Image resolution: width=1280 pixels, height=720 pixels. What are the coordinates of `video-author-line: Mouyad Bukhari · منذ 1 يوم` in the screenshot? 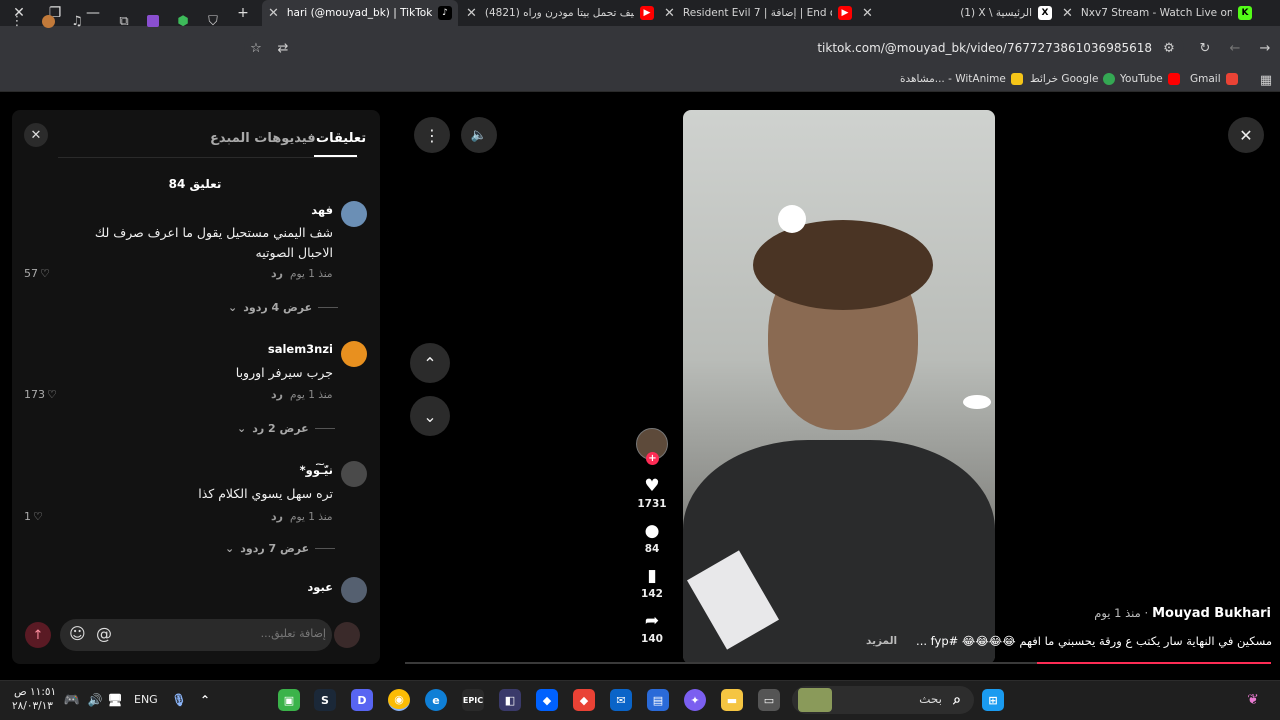 It's located at (1182, 613).